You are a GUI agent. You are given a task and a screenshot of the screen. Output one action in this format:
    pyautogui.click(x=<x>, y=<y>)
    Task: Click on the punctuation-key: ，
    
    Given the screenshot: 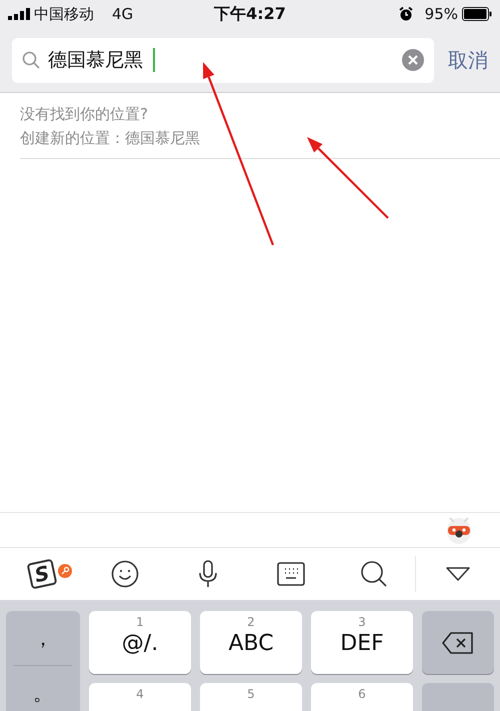 What is the action you would take?
    pyautogui.click(x=43, y=638)
    